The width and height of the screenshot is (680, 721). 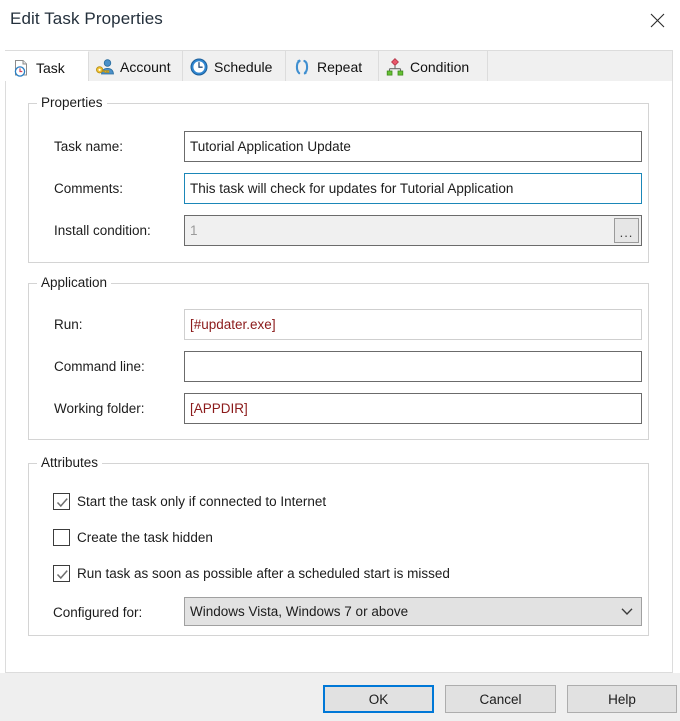 I want to click on condition-node-icon, so click(x=395, y=67).